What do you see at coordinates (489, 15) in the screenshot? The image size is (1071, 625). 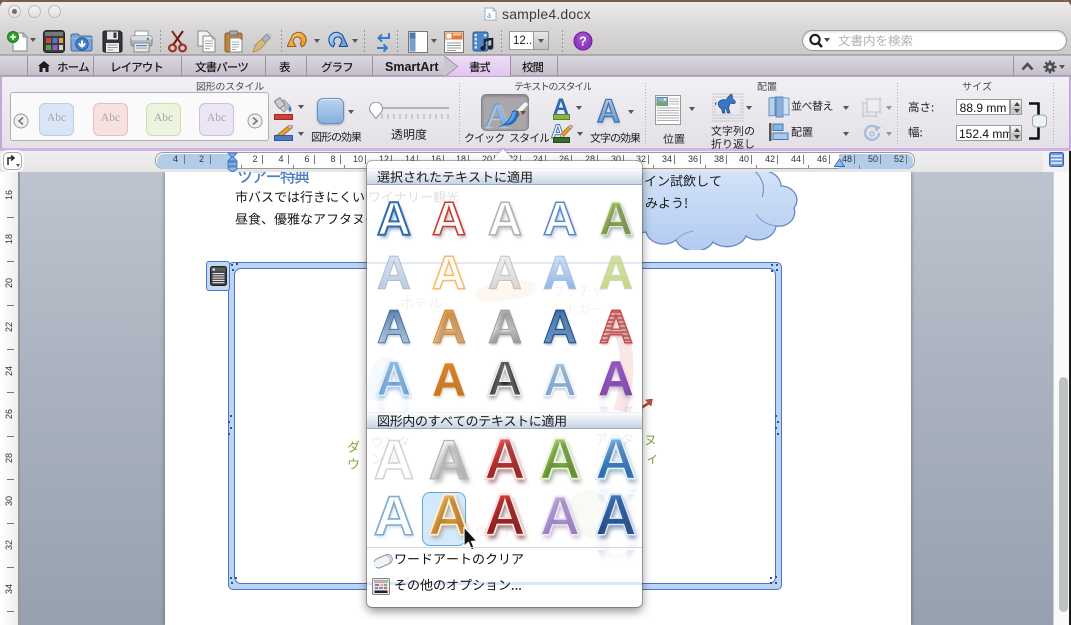 I see `svg-text: a` at bounding box center [489, 15].